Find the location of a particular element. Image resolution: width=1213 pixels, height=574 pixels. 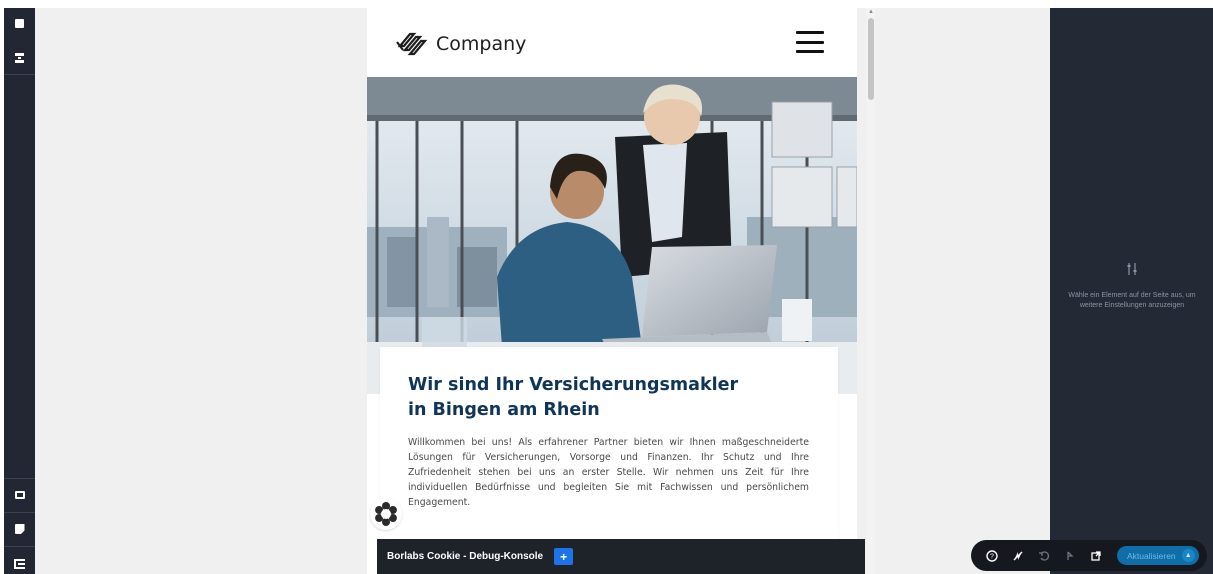

history-icon is located at coordinates (1070, 555).